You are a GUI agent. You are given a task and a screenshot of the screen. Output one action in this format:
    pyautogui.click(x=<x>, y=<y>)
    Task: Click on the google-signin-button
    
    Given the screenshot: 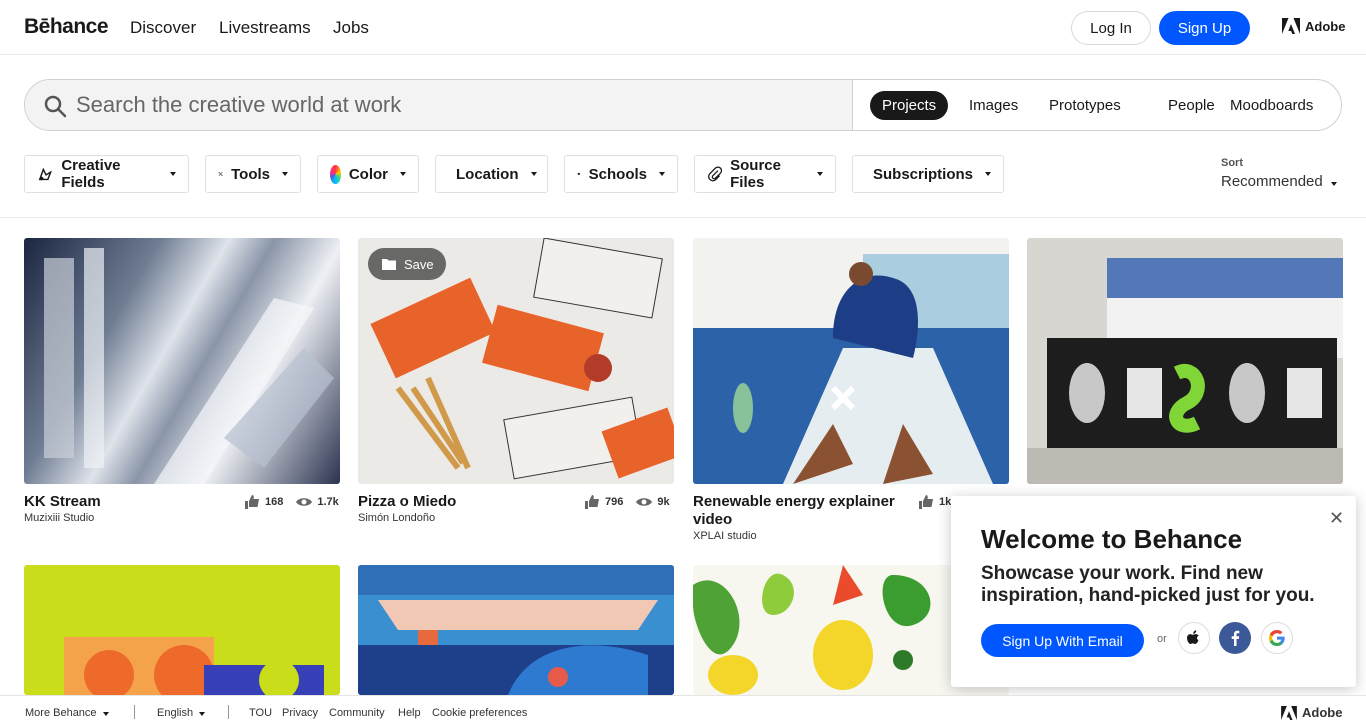 What is the action you would take?
    pyautogui.click(x=1277, y=638)
    